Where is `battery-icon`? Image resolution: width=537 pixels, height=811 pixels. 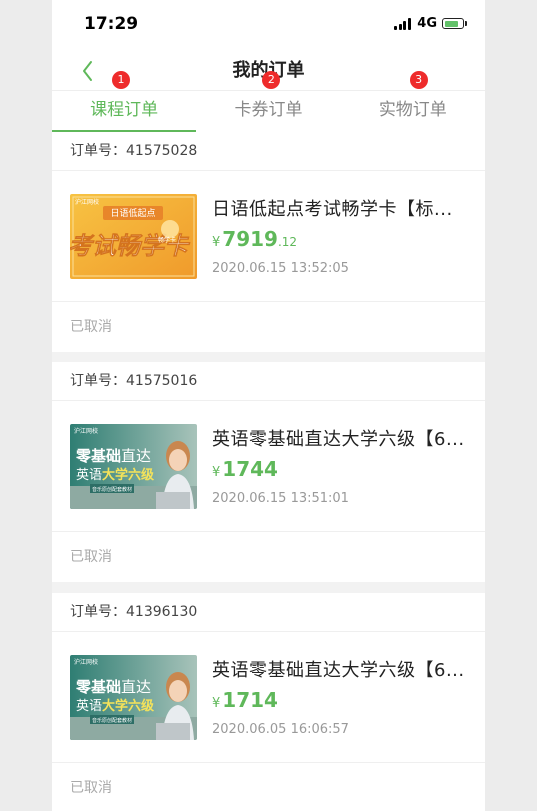
battery-icon is located at coordinates (453, 23).